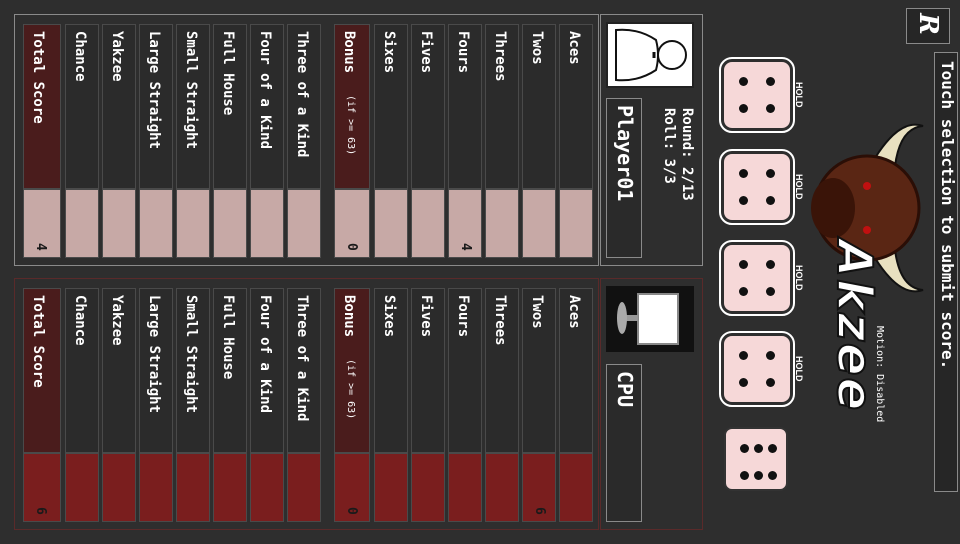 This screenshot has width=960, height=544. What do you see at coordinates (539, 405) in the screenshot?
I see `cpu-row-twos: Twos 6` at bounding box center [539, 405].